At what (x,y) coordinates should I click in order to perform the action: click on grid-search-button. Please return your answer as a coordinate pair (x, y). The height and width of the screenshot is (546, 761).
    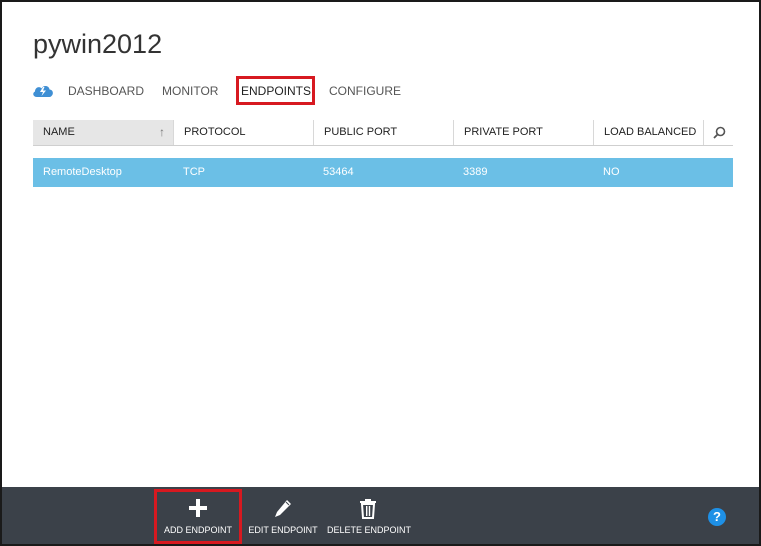
    Looking at the image, I should click on (718, 132).